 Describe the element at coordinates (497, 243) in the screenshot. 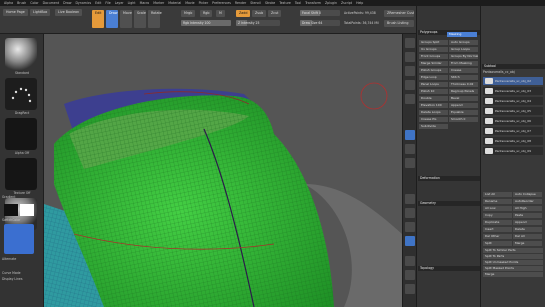

I see `subtool-action-button: Split` at that location.